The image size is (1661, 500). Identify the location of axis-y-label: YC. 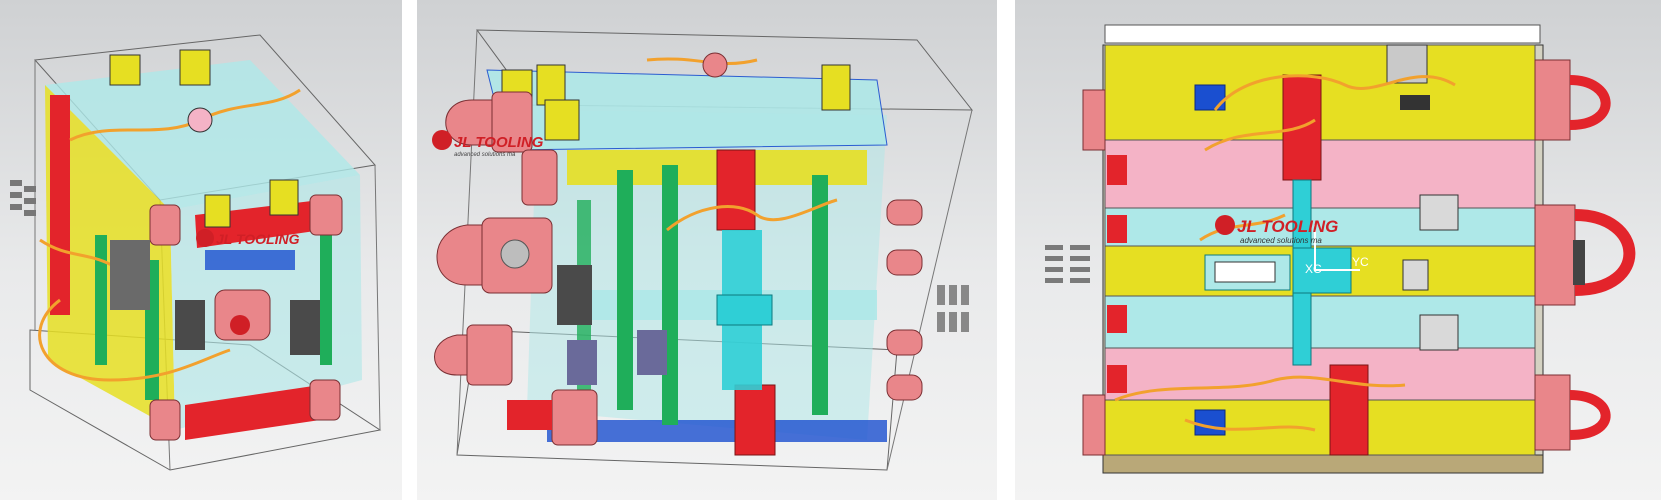
(1360, 262).